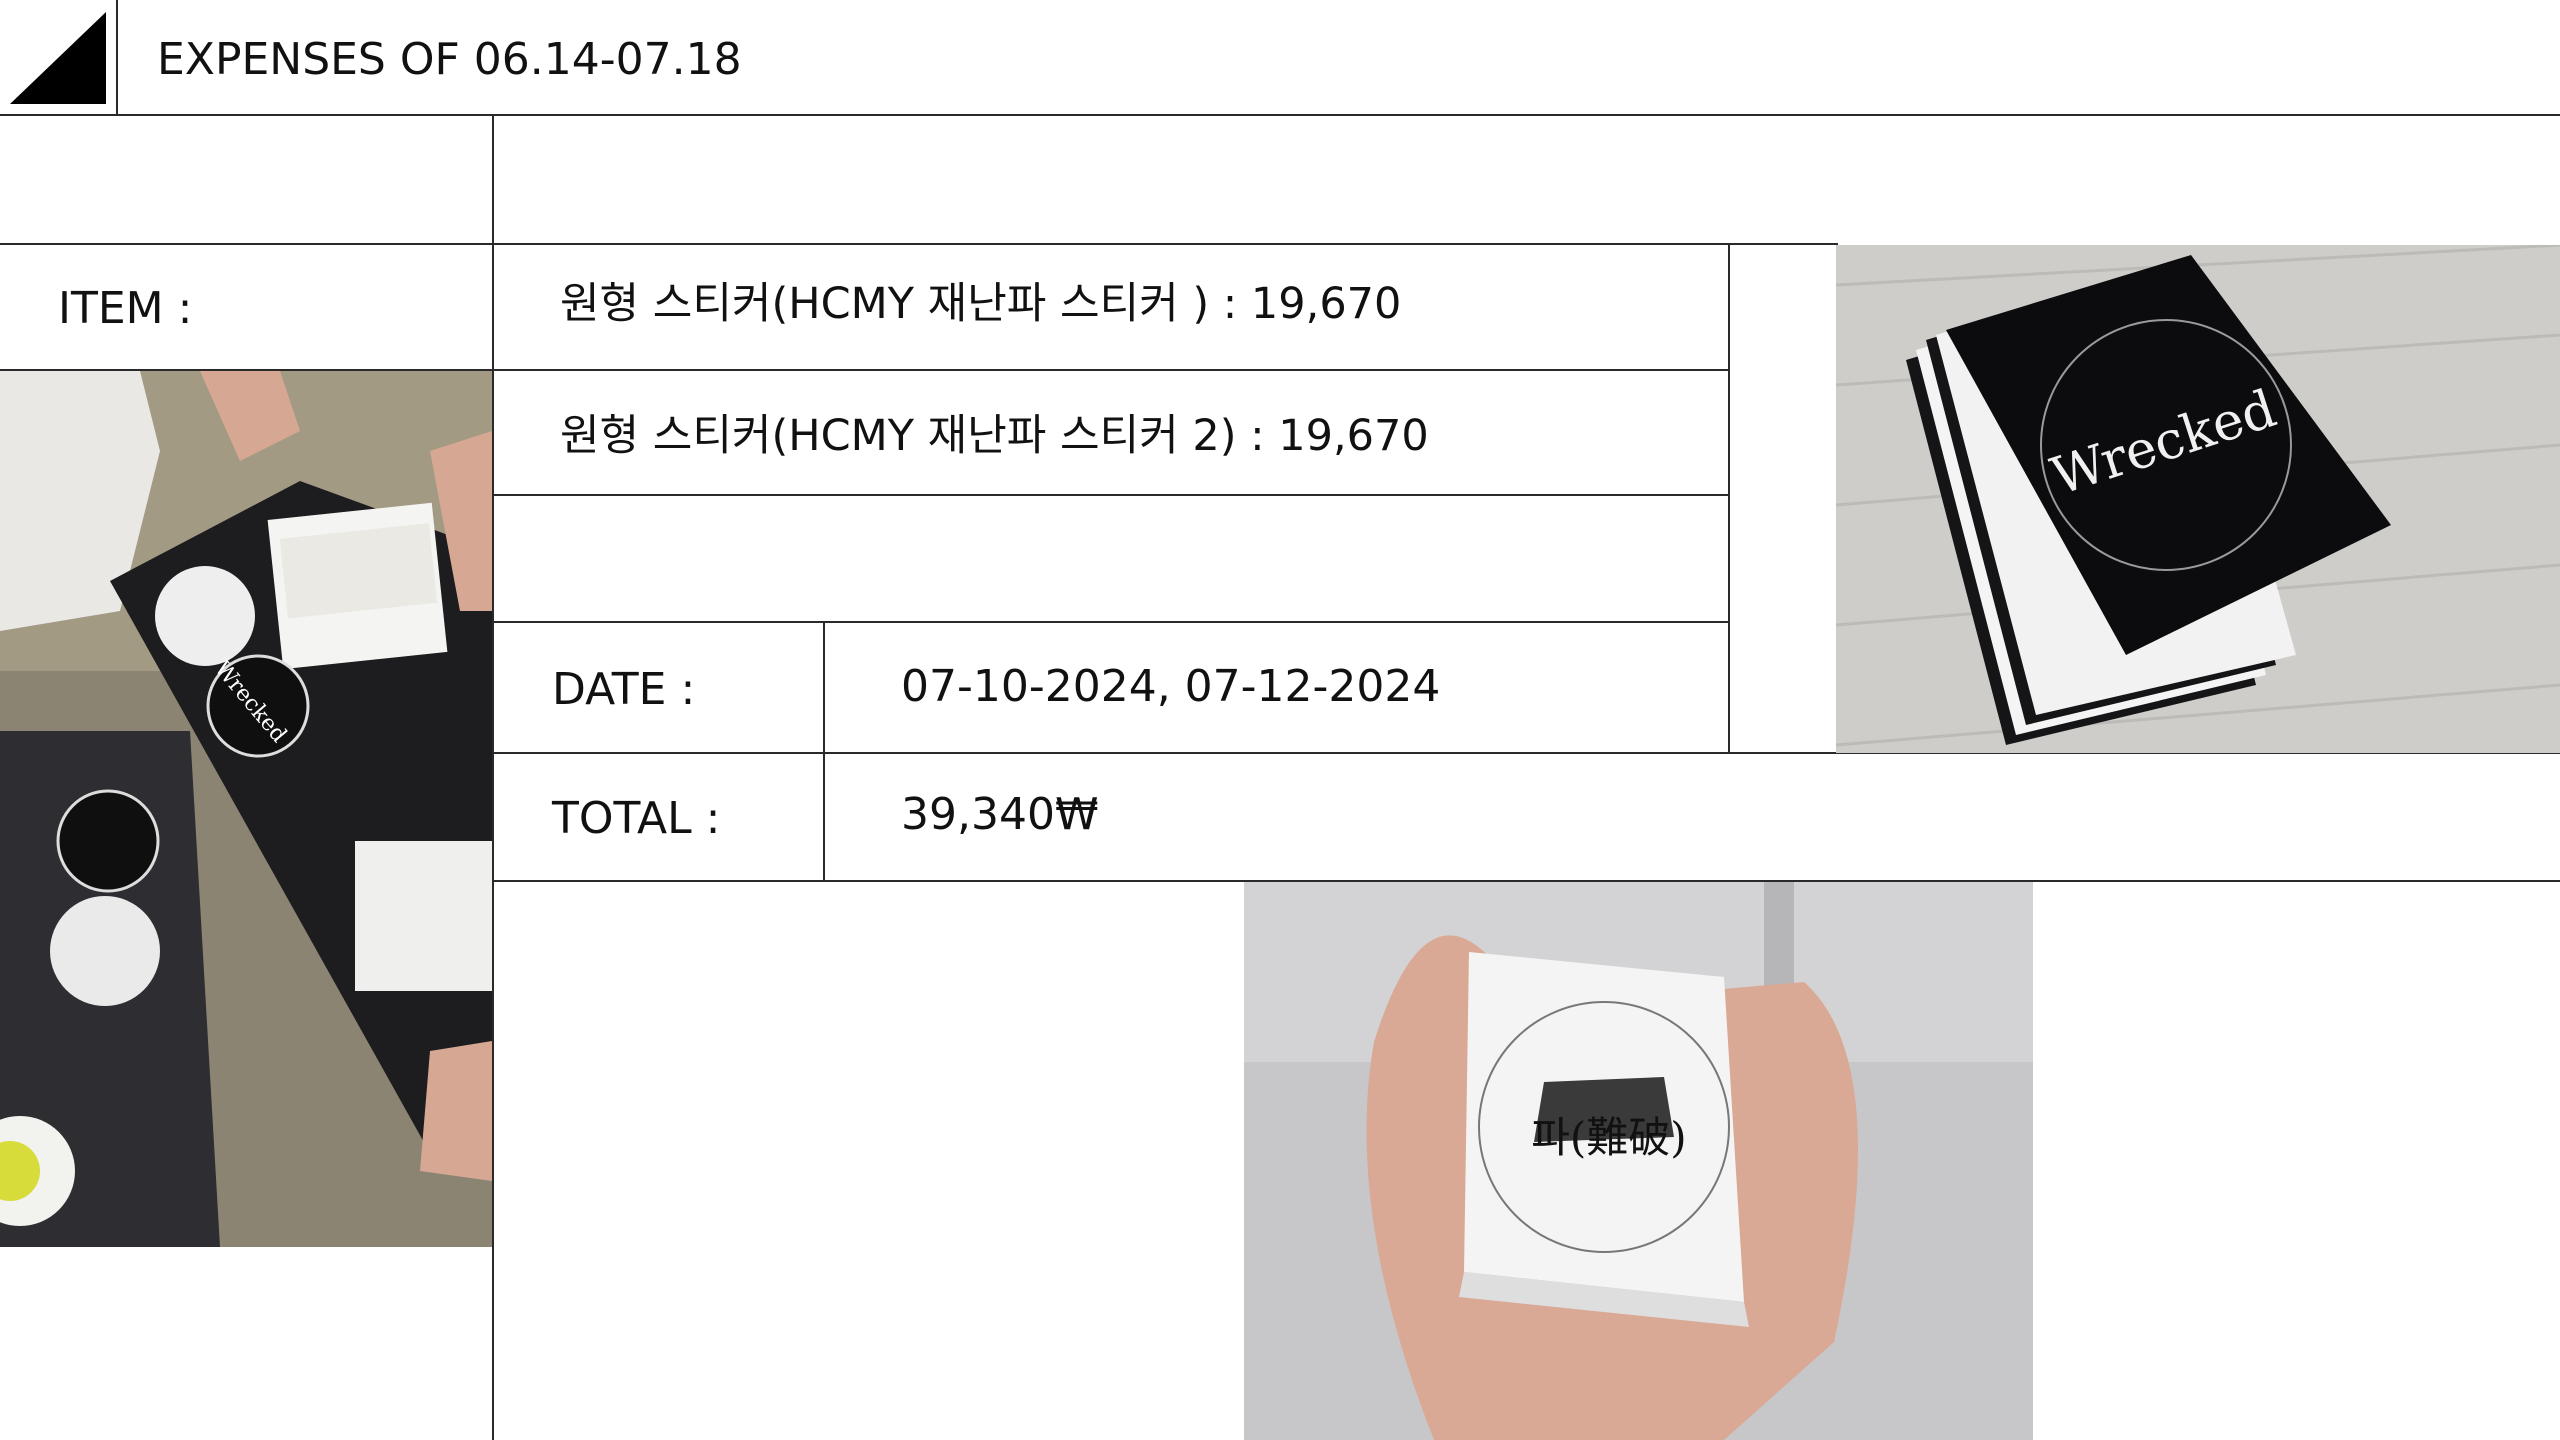 This screenshot has height=1440, width=2560. Describe the element at coordinates (824, 751) in the screenshot. I see `grid-line-label-divider` at that location.